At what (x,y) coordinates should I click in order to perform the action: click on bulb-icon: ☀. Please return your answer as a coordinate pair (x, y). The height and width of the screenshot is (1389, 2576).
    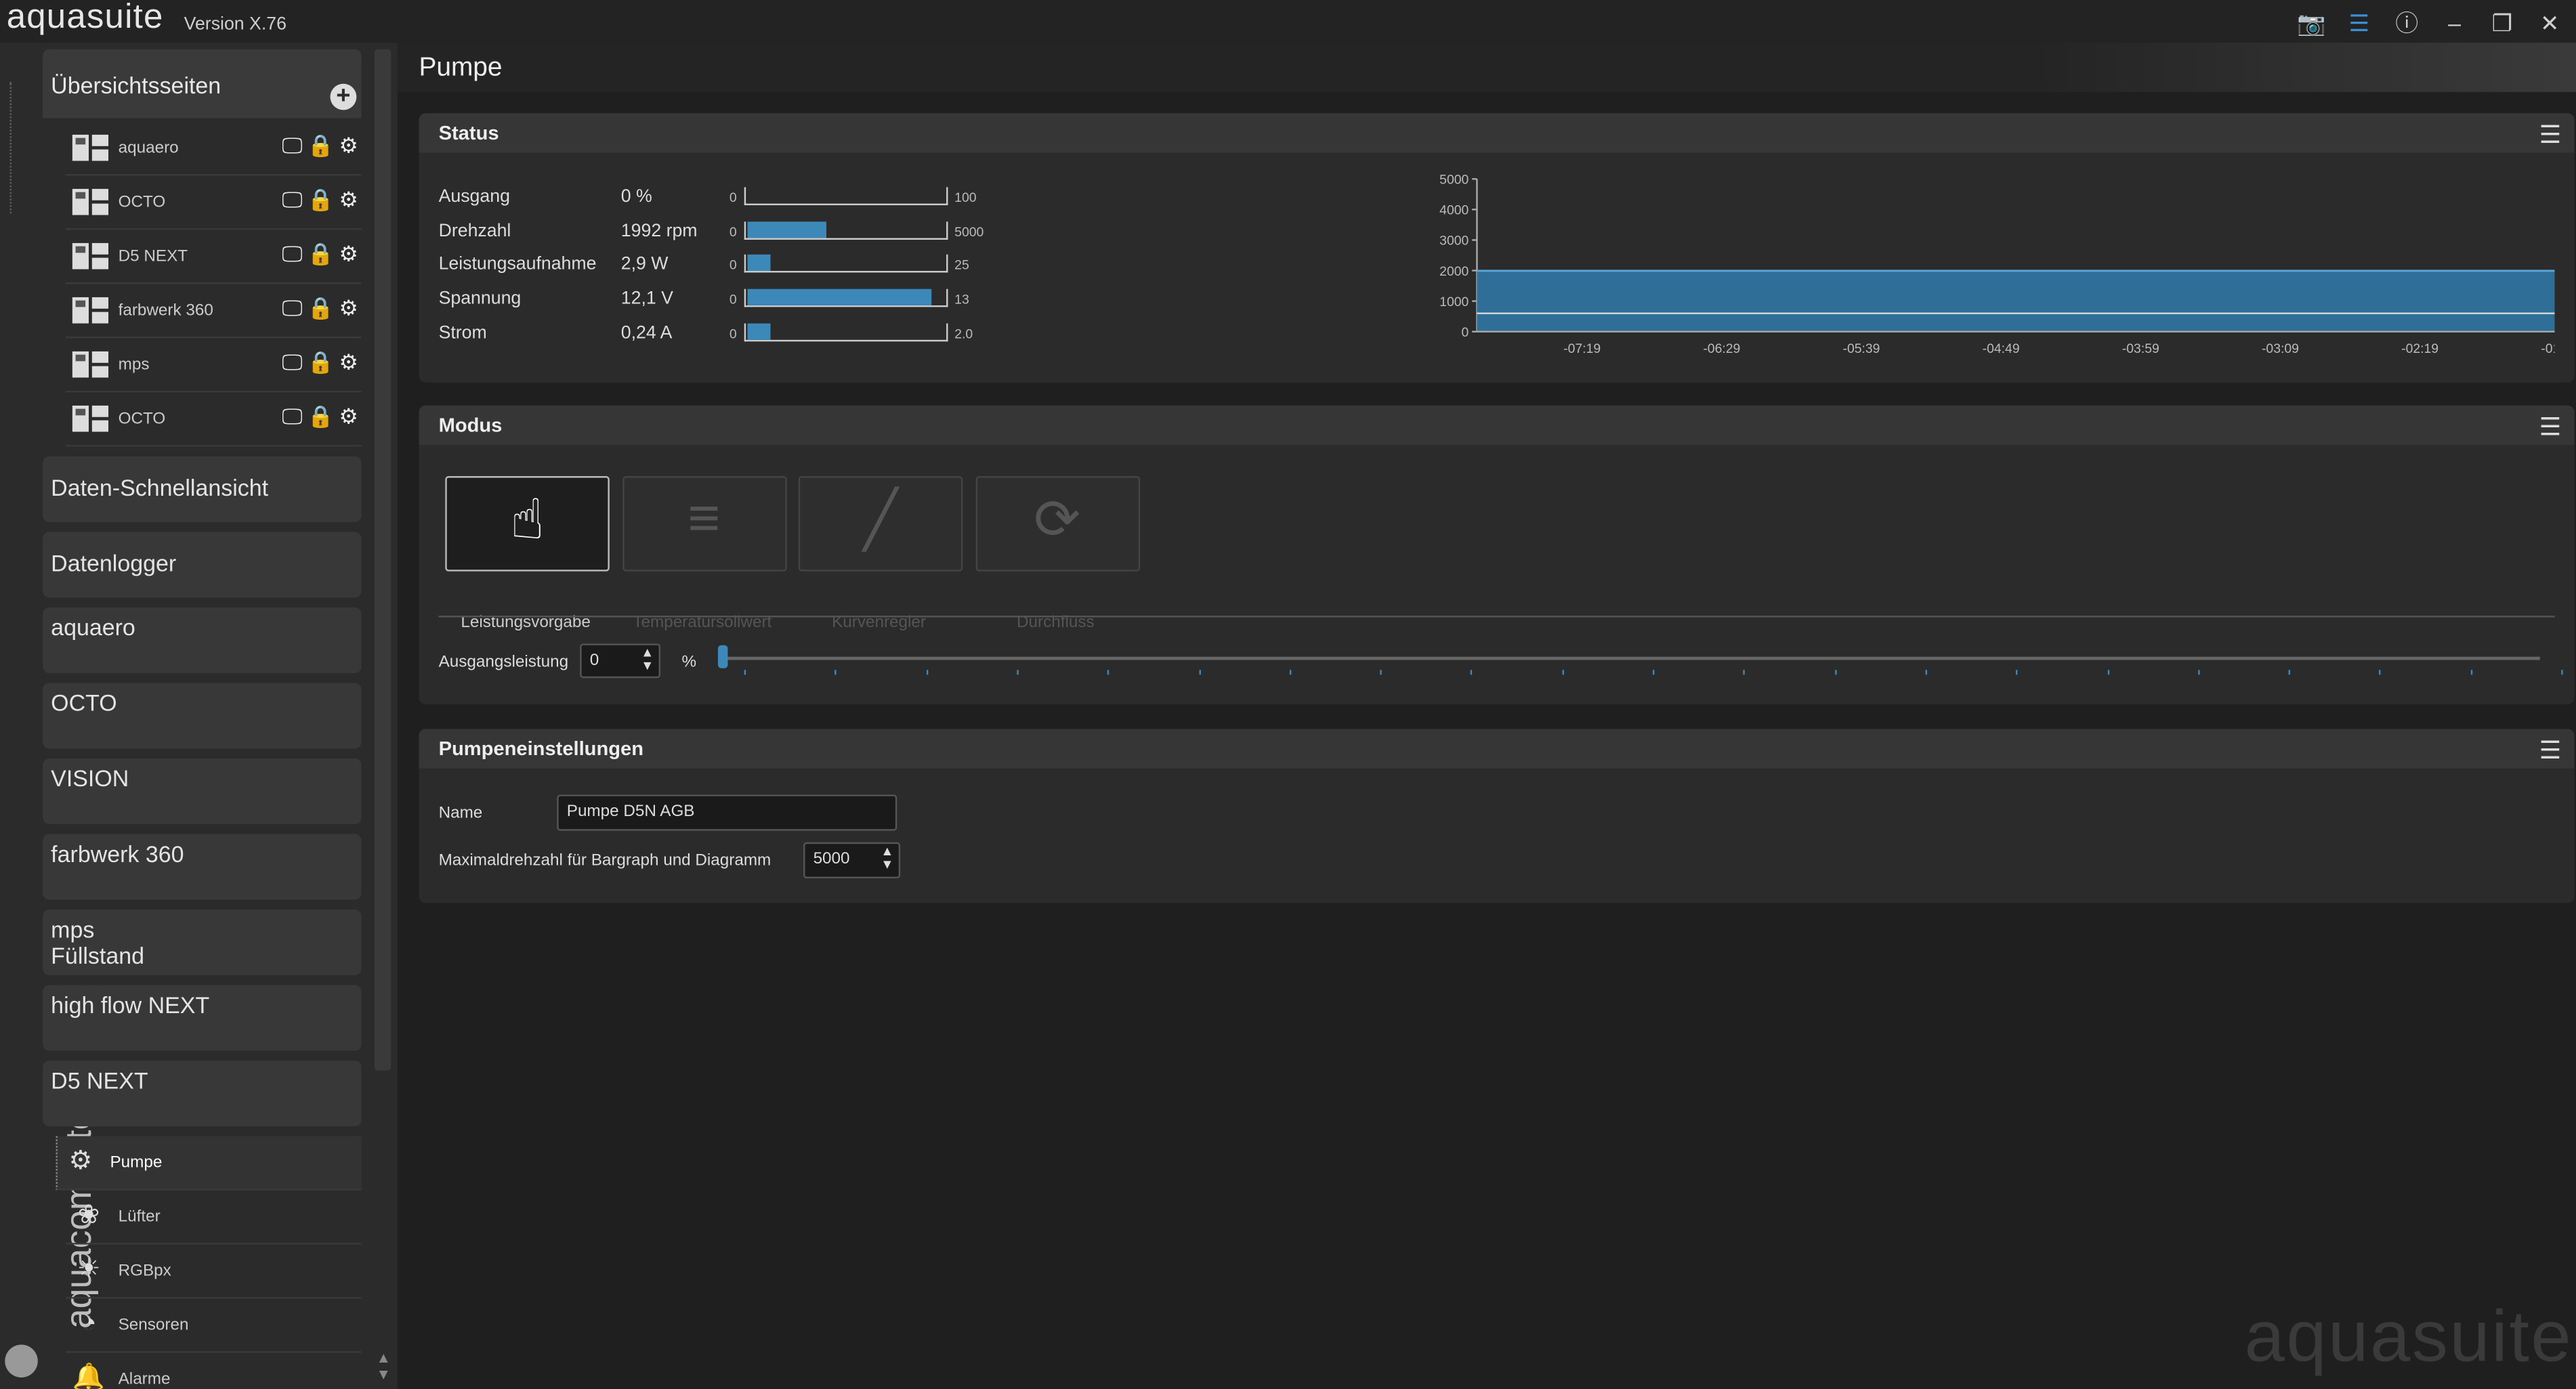
    Looking at the image, I should click on (89, 1270).